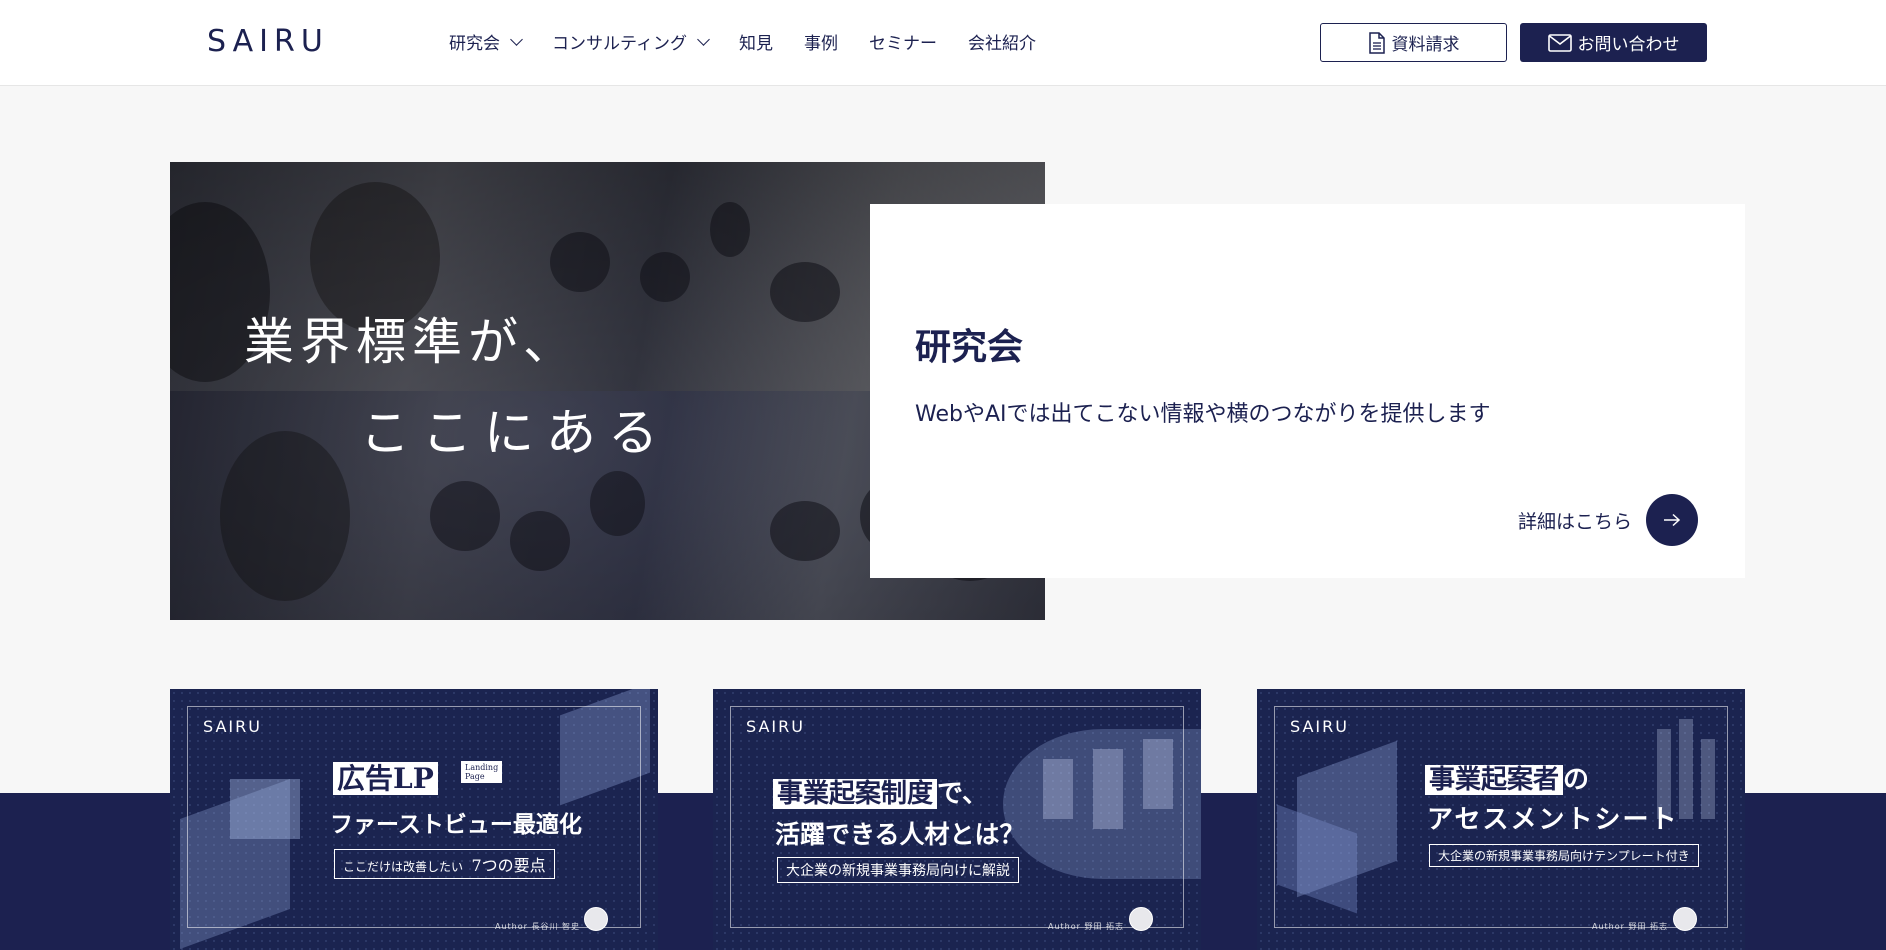 This screenshot has height=950, width=1886. I want to click on document-icon, so click(1376, 42).